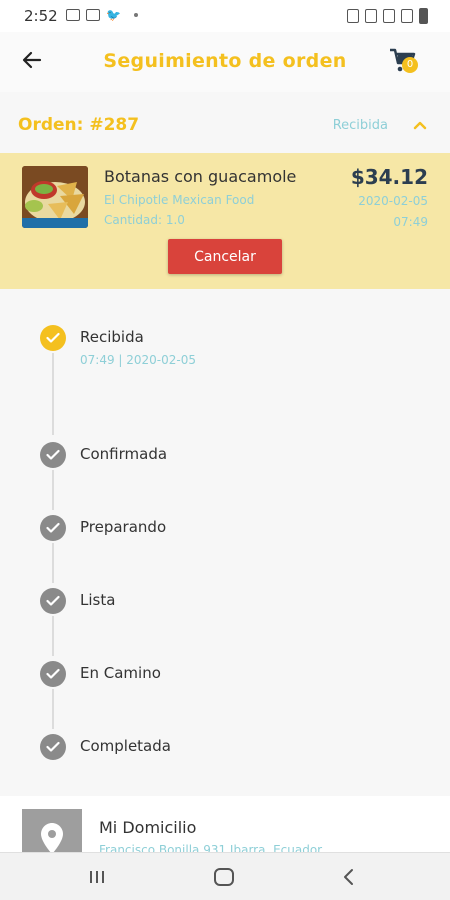 This screenshot has height=900, width=450. I want to click on notification-icons: 🐦, so click(102, 15).